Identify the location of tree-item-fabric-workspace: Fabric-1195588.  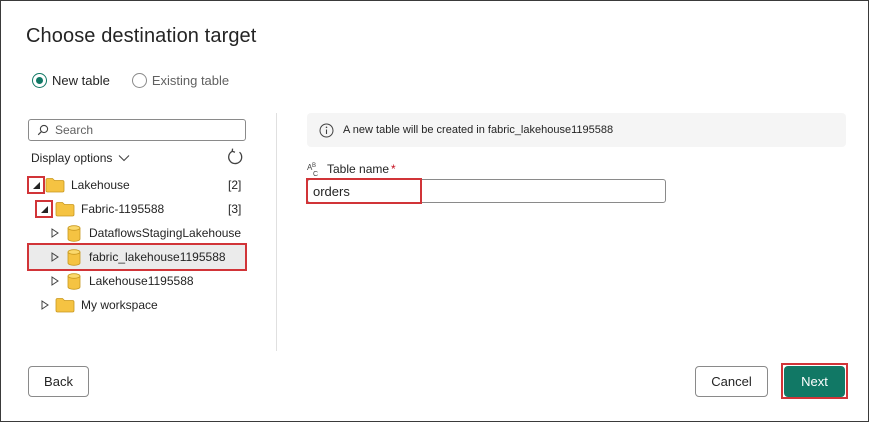
(109, 209).